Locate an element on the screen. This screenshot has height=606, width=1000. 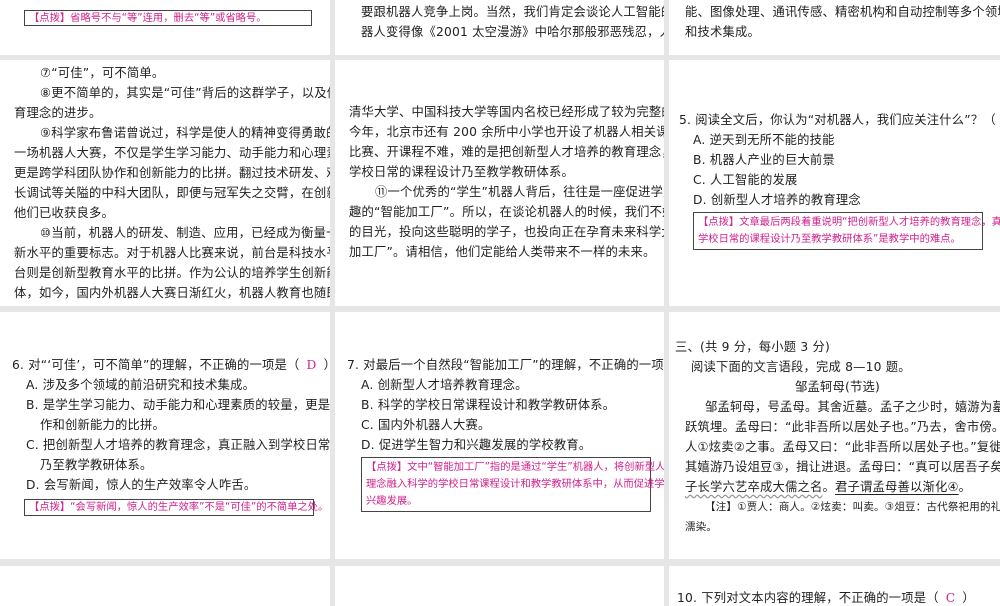
text-line: 和技术集成。 is located at coordinates (722, 32).